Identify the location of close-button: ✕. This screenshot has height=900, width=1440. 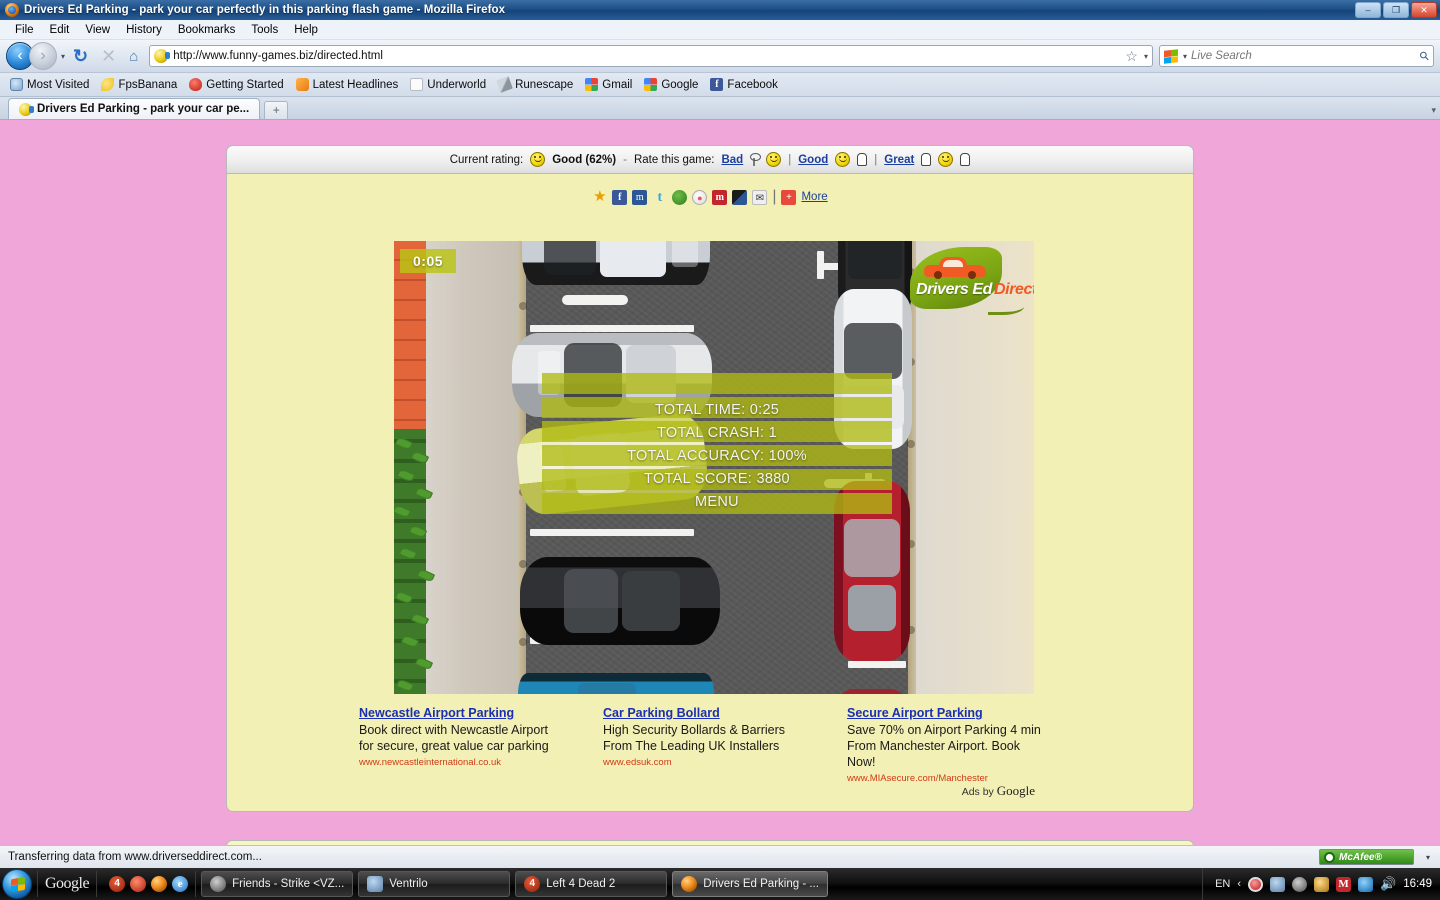
(1424, 10).